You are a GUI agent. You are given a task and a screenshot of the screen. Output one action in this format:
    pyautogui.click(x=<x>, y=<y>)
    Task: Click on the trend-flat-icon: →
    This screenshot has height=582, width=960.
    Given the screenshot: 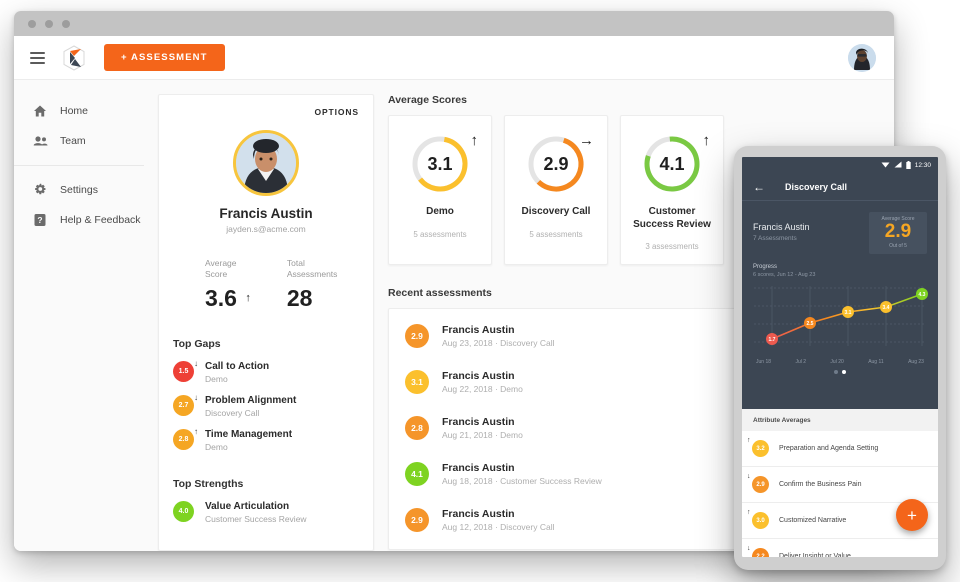 What is the action you would take?
    pyautogui.click(x=586, y=140)
    